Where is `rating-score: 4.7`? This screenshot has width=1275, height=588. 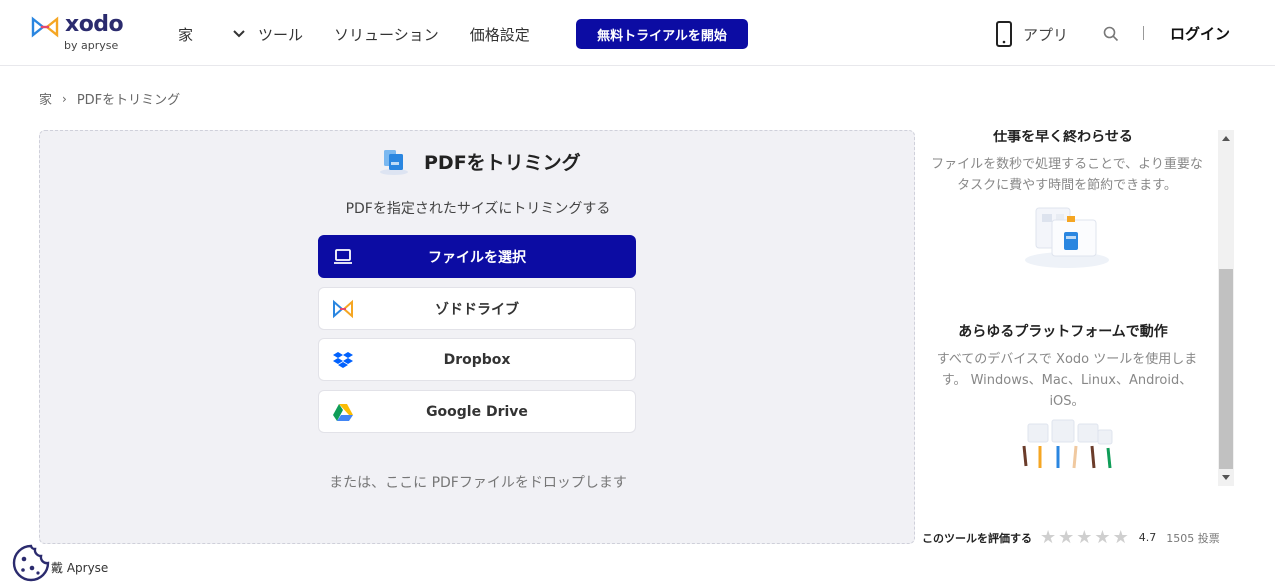
rating-score: 4.7 is located at coordinates (1147, 537).